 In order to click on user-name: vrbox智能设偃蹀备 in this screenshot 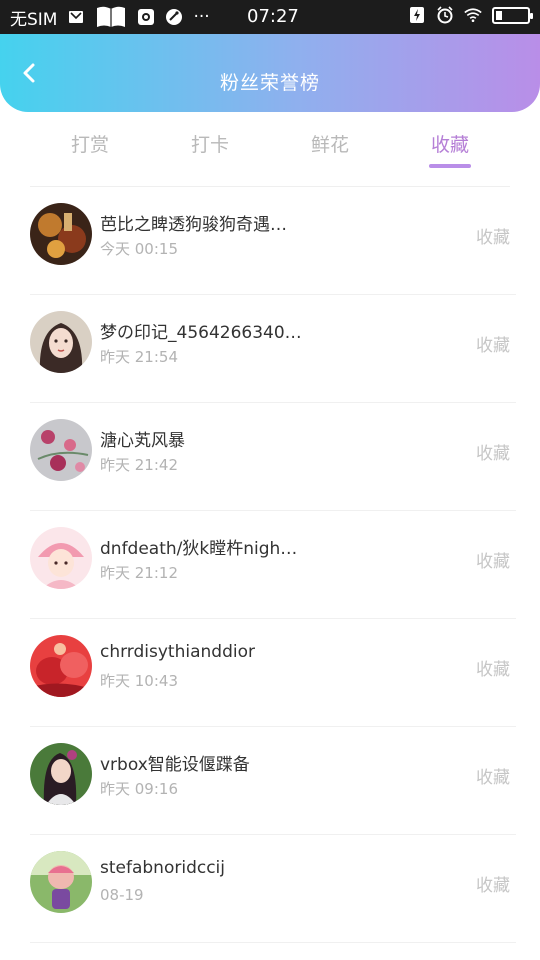, I will do `click(175, 765)`.